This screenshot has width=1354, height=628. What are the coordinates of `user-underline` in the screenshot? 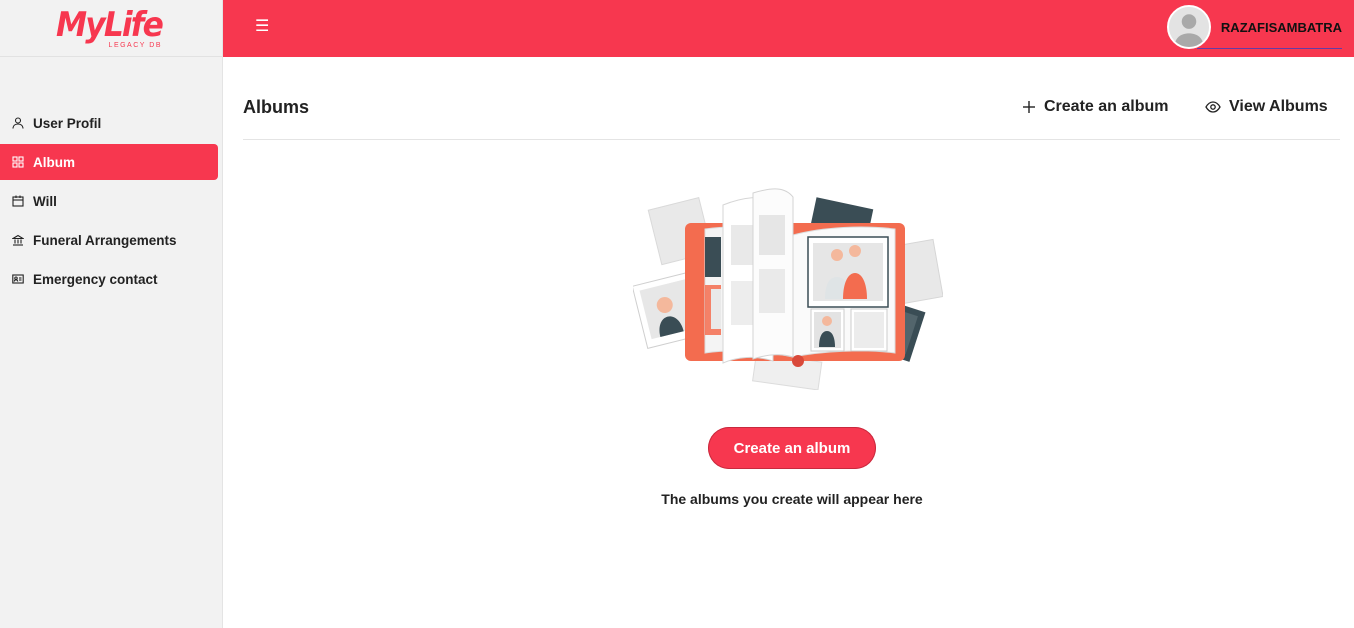 It's located at (1269, 48).